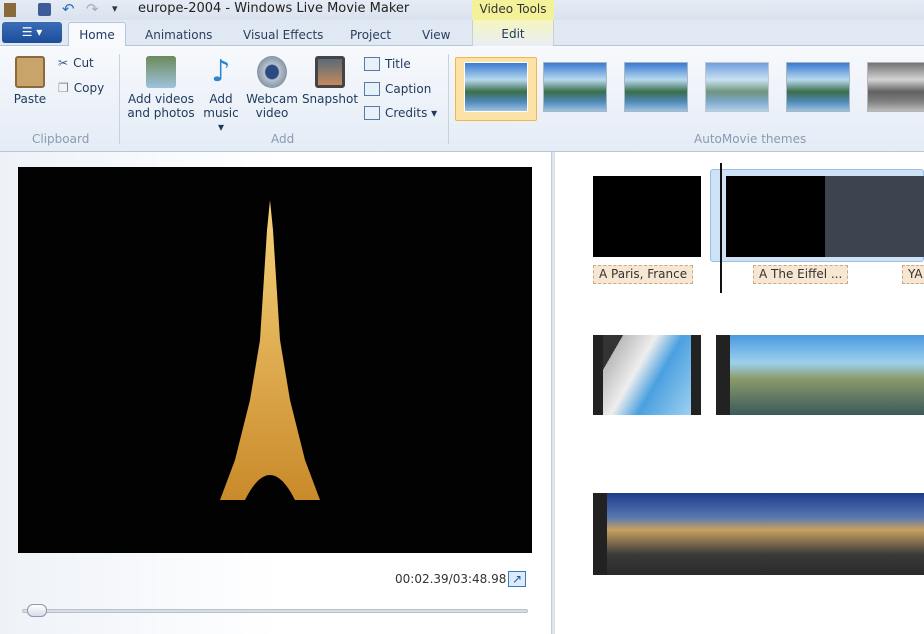 The image size is (924, 634). Describe the element at coordinates (818, 87) in the screenshot. I see `theme-pan-zoom` at that location.